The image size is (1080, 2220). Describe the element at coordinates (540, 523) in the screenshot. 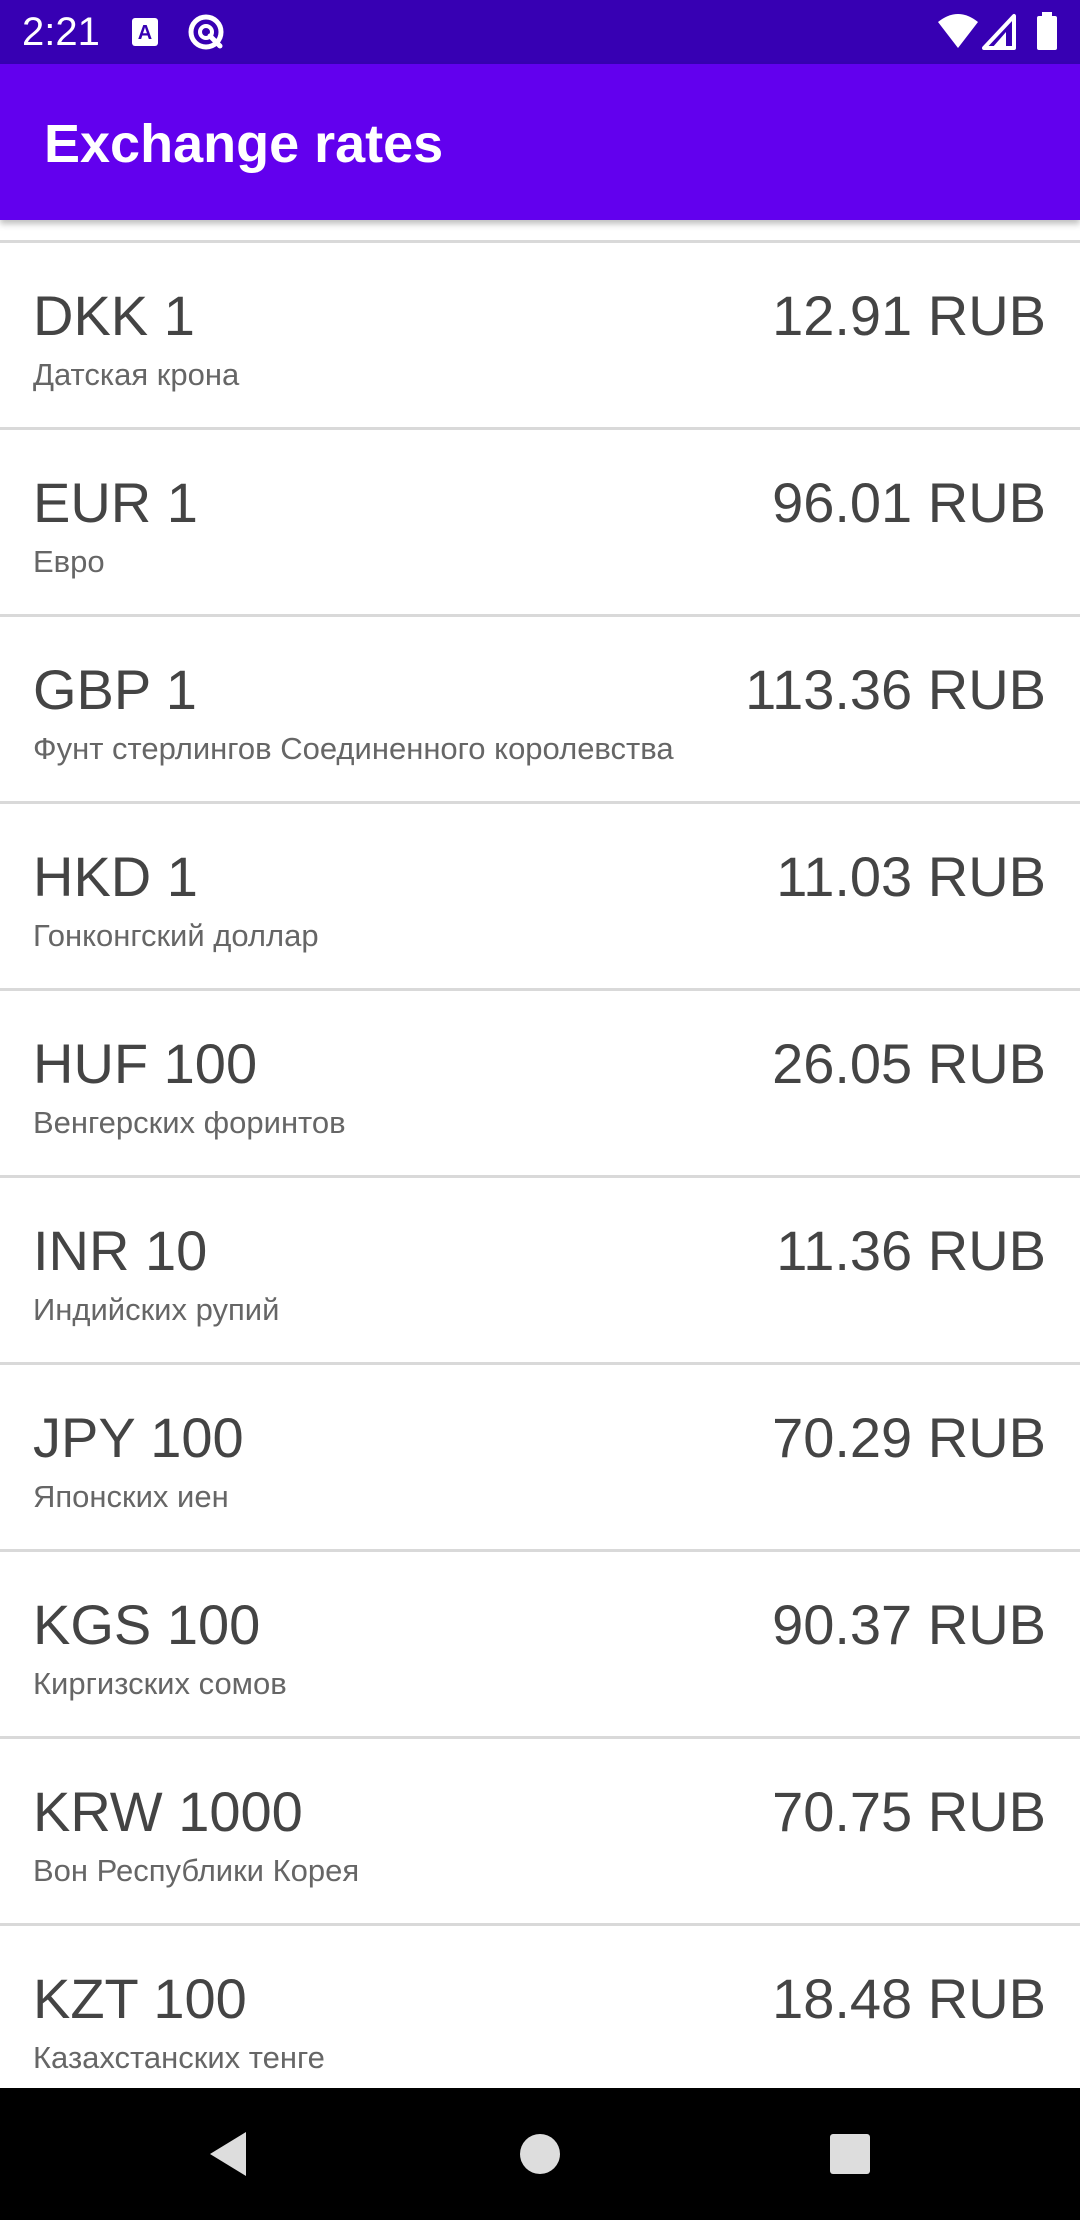

I see `rate-row-eur: EUR 1 Евро 96.01 RUB` at that location.